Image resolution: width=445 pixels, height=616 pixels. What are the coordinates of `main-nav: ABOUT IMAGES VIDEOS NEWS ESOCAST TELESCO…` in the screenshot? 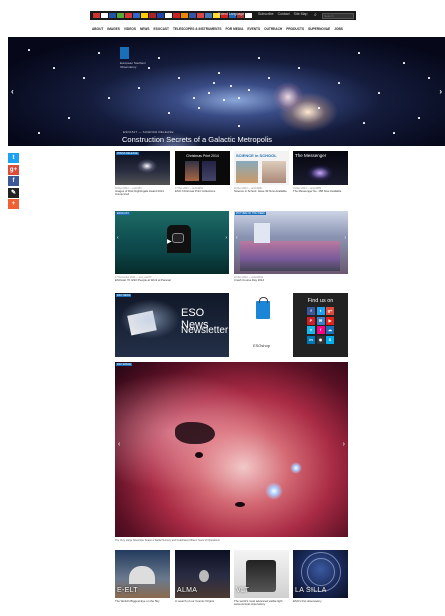 It's located at (223, 29).